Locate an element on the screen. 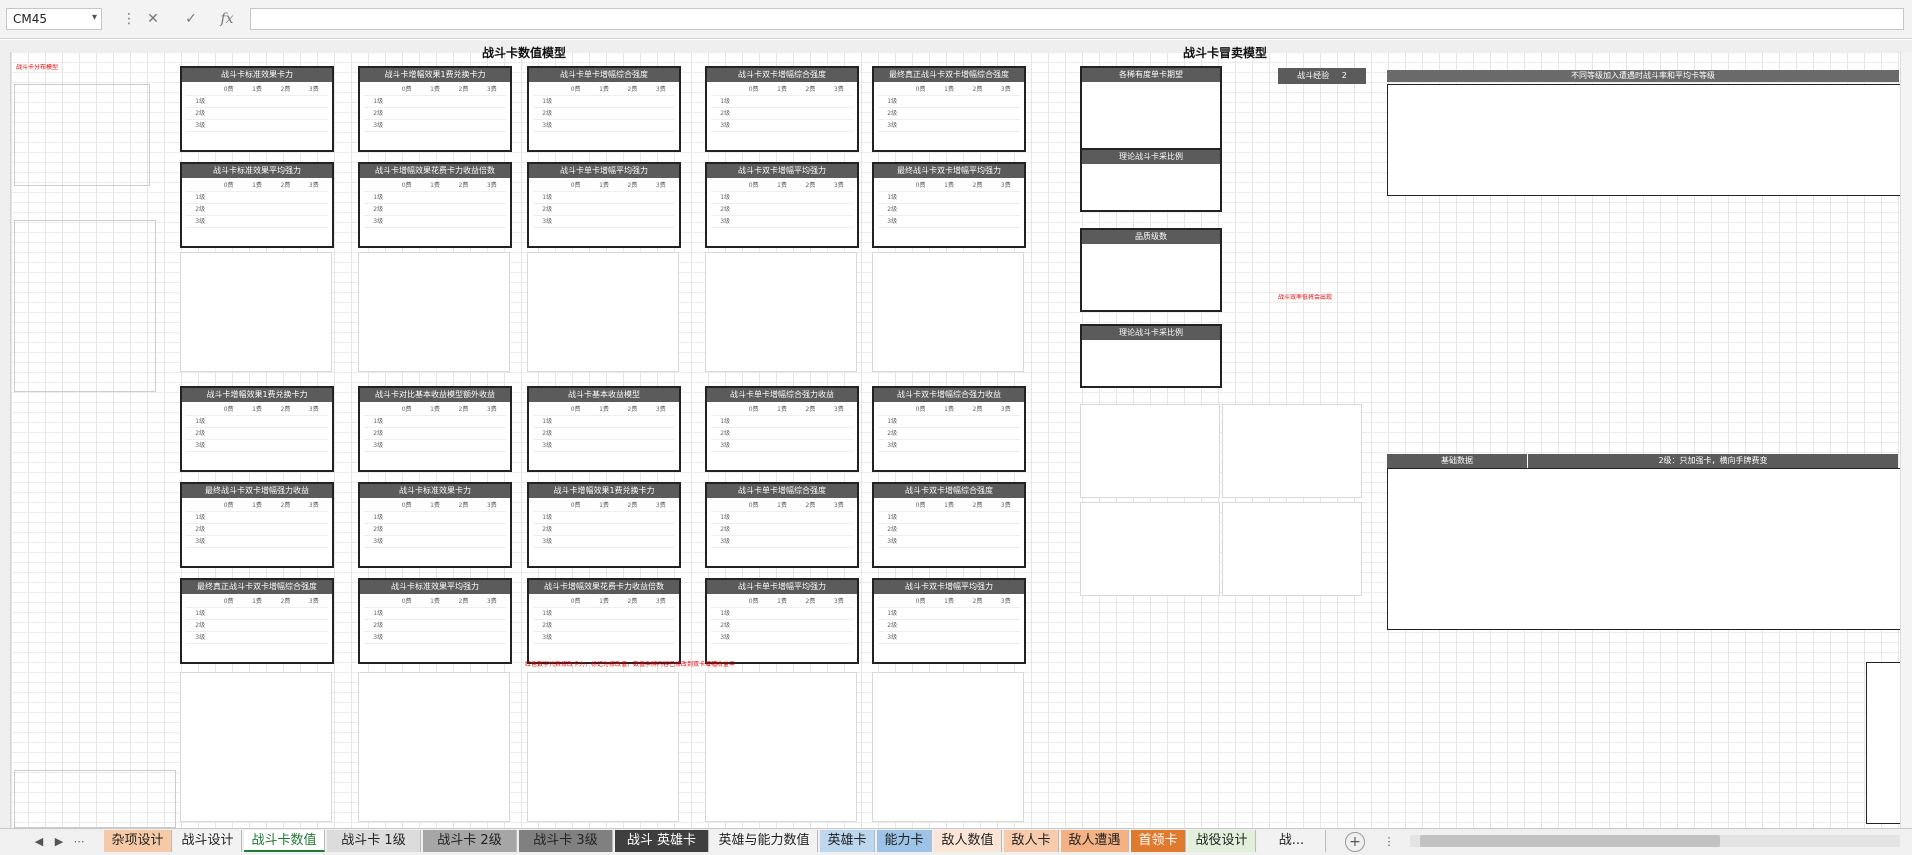 The image size is (1912, 855). tab-scroll-icon: ⋮ is located at coordinates (1389, 842).